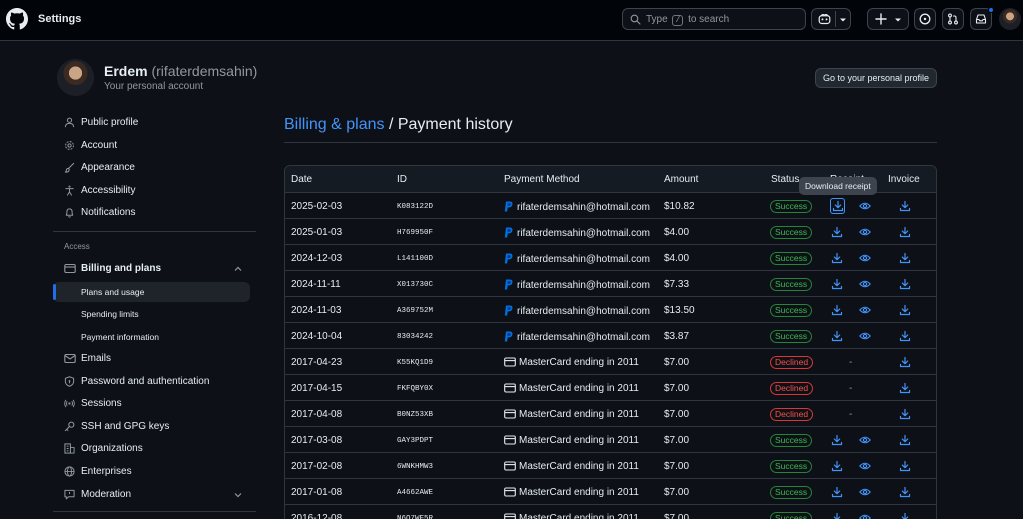 The width and height of the screenshot is (1023, 519). What do you see at coordinates (75, 77) in the screenshot?
I see `profile-avatar` at bounding box center [75, 77].